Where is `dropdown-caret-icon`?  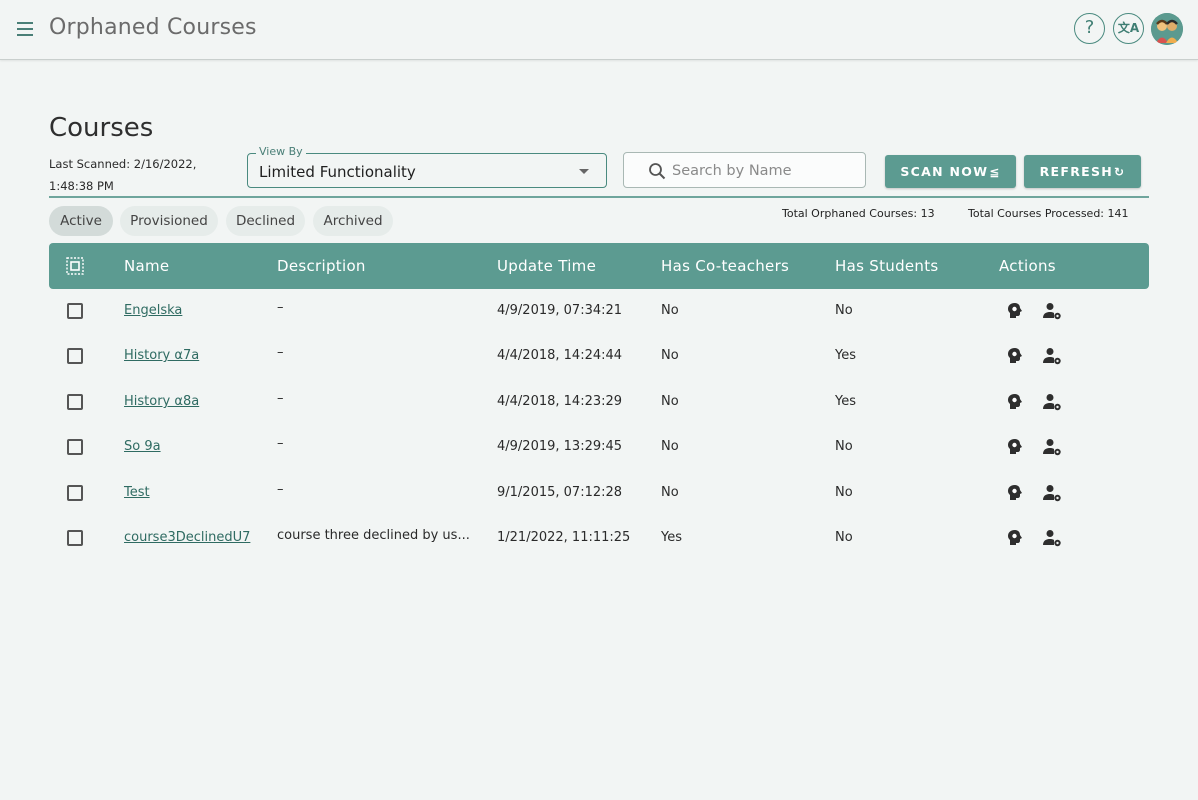 dropdown-caret-icon is located at coordinates (584, 171).